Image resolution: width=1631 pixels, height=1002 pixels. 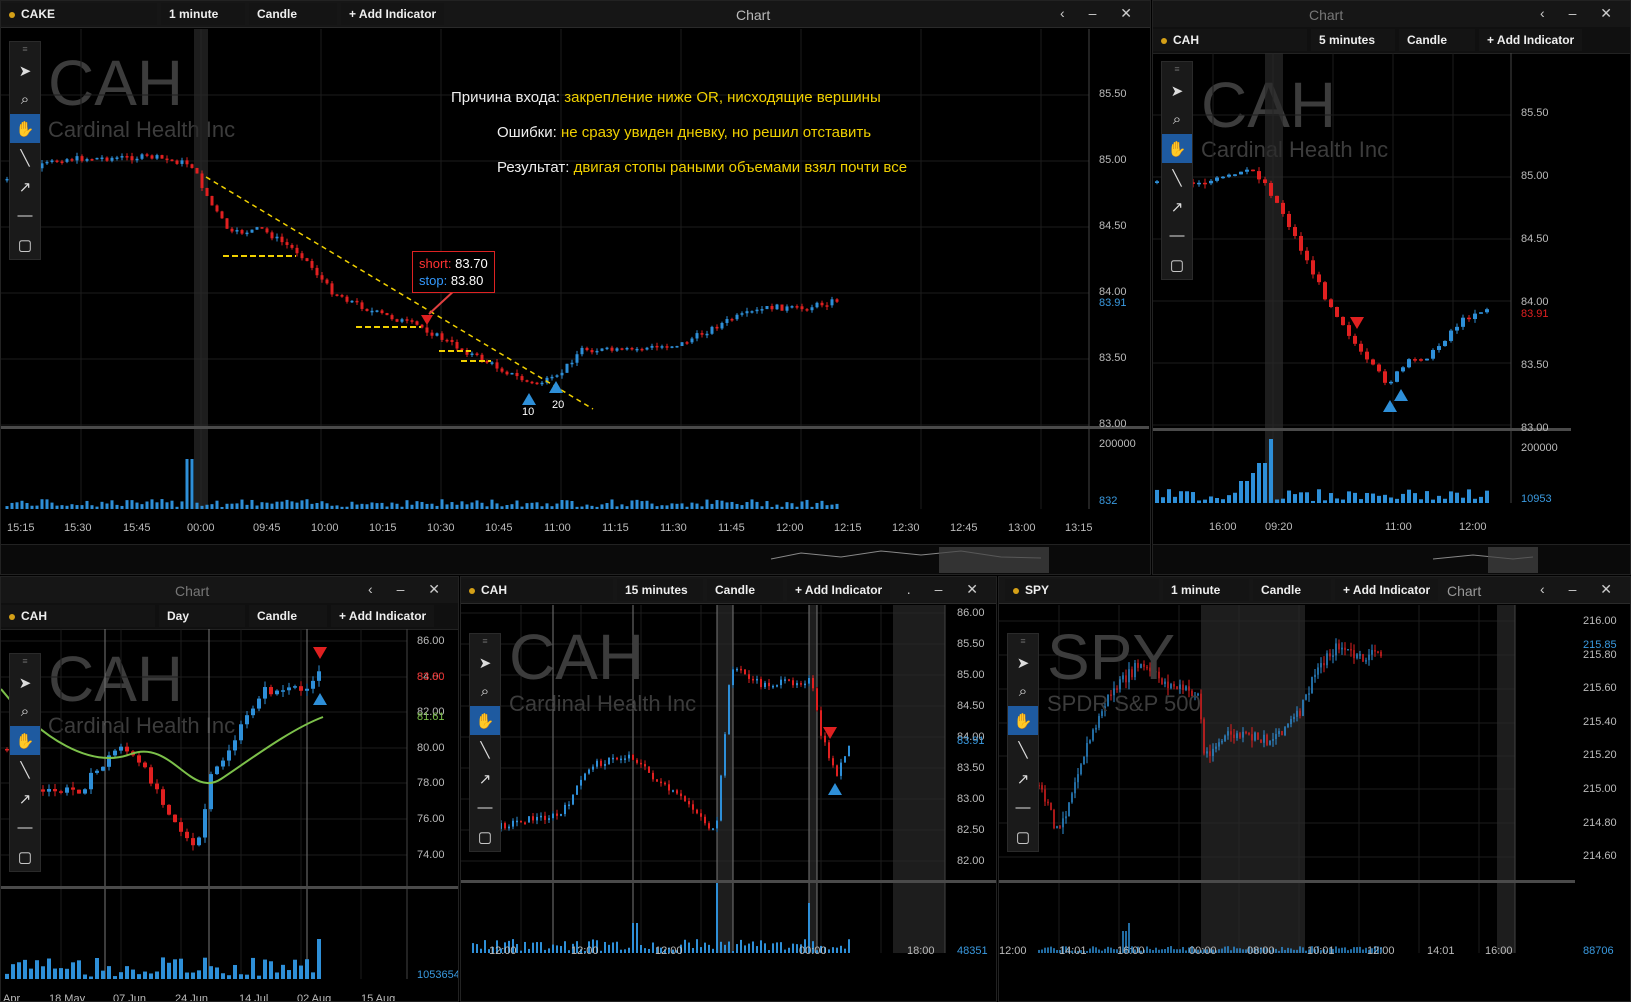 I want to click on symbol-select: SPY, so click(x=1082, y=590).